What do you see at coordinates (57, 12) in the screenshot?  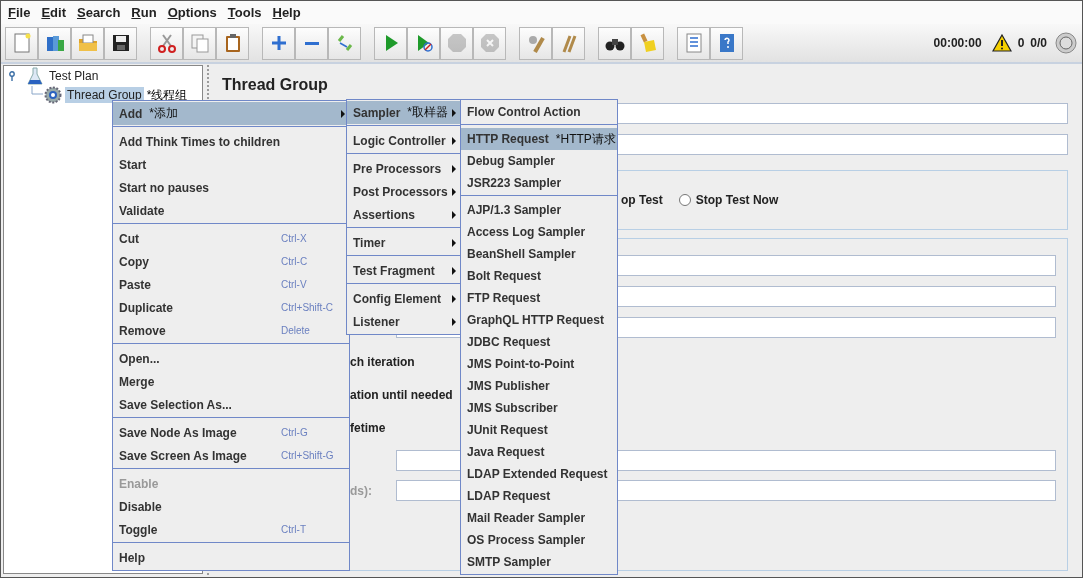 I see `menu-title: Edit` at bounding box center [57, 12].